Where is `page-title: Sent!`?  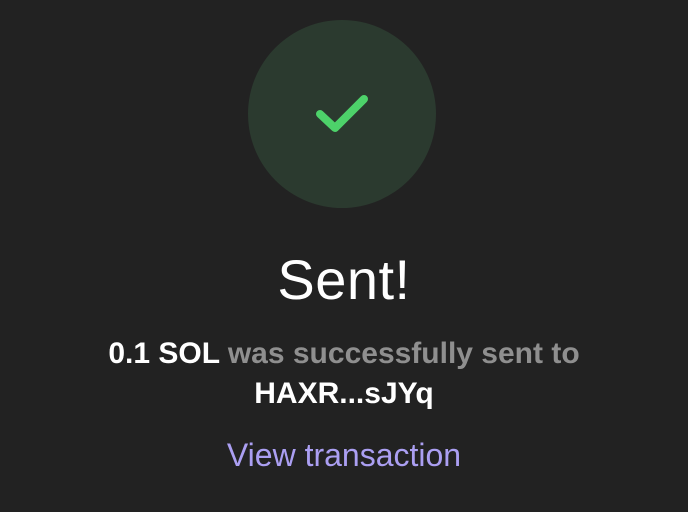 page-title: Sent! is located at coordinates (344, 279).